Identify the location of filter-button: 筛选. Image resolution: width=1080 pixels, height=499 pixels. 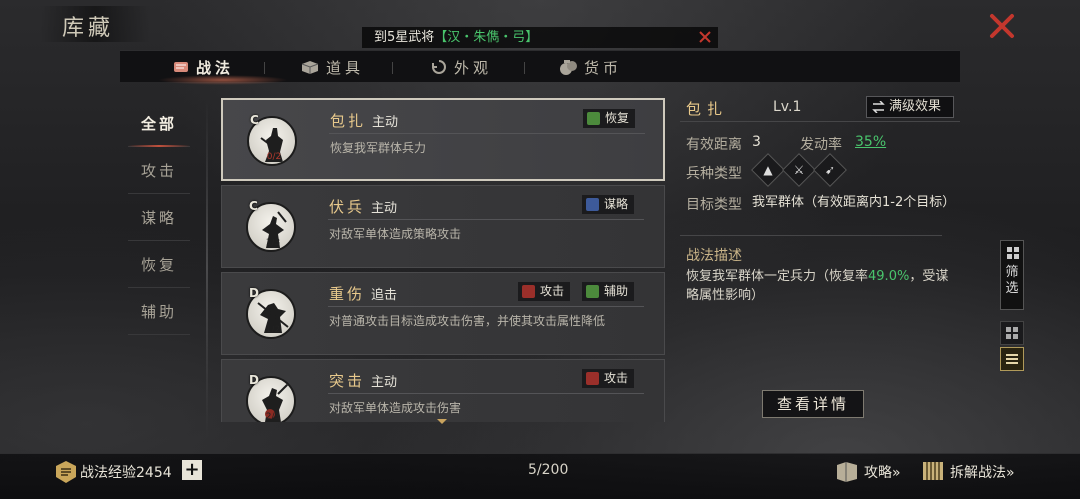
(1012, 275).